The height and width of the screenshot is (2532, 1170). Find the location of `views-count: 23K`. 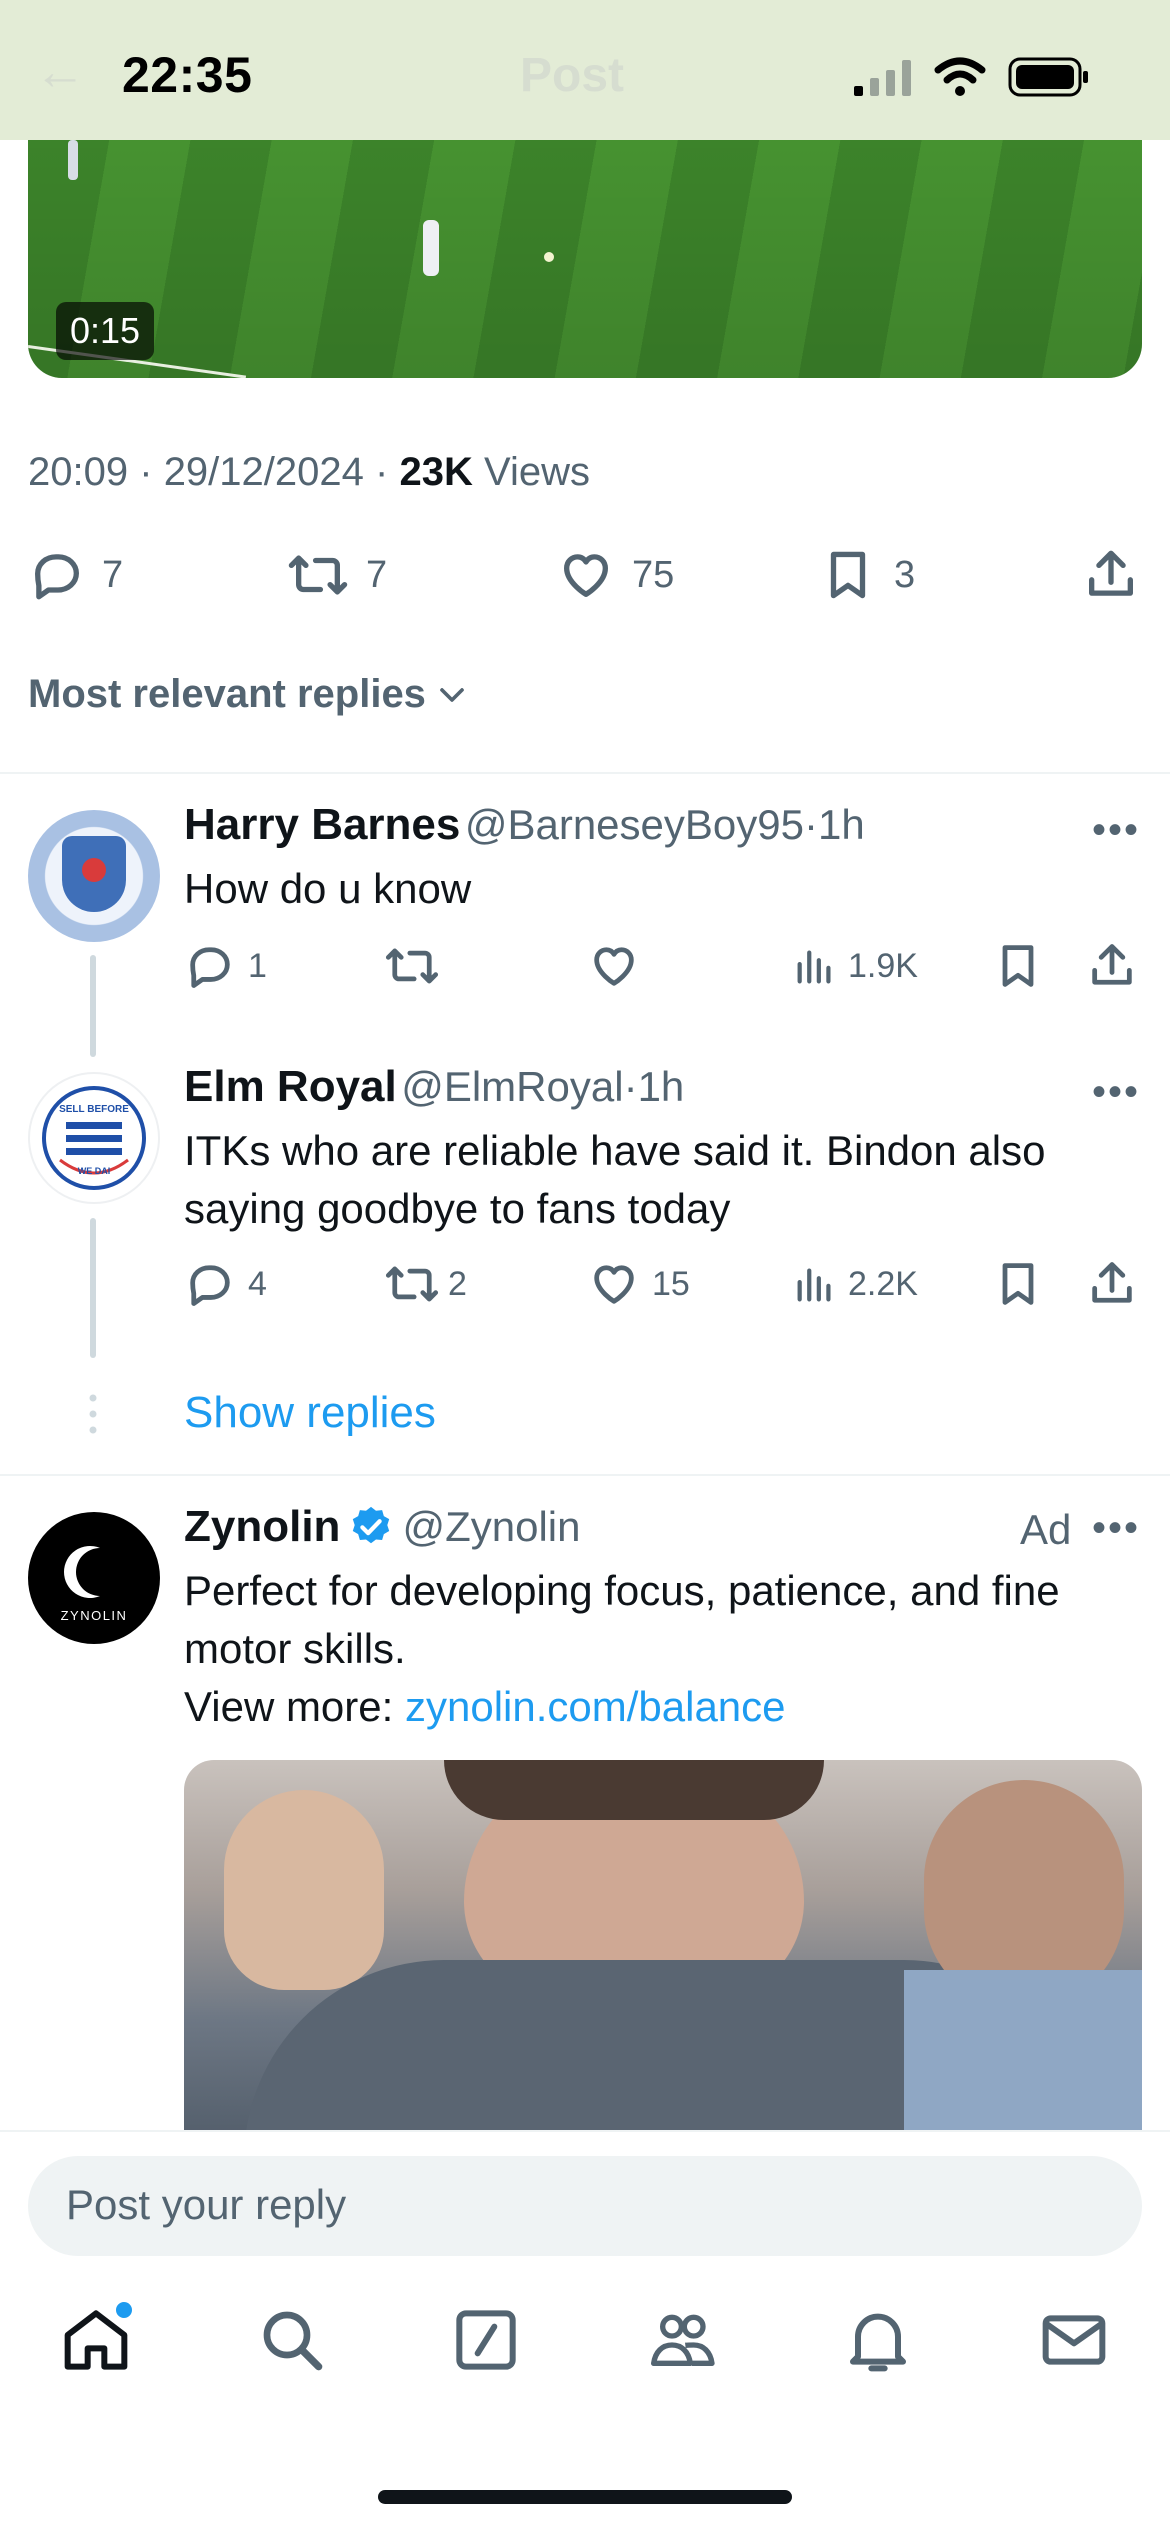

views-count: 23K is located at coordinates (436, 472).